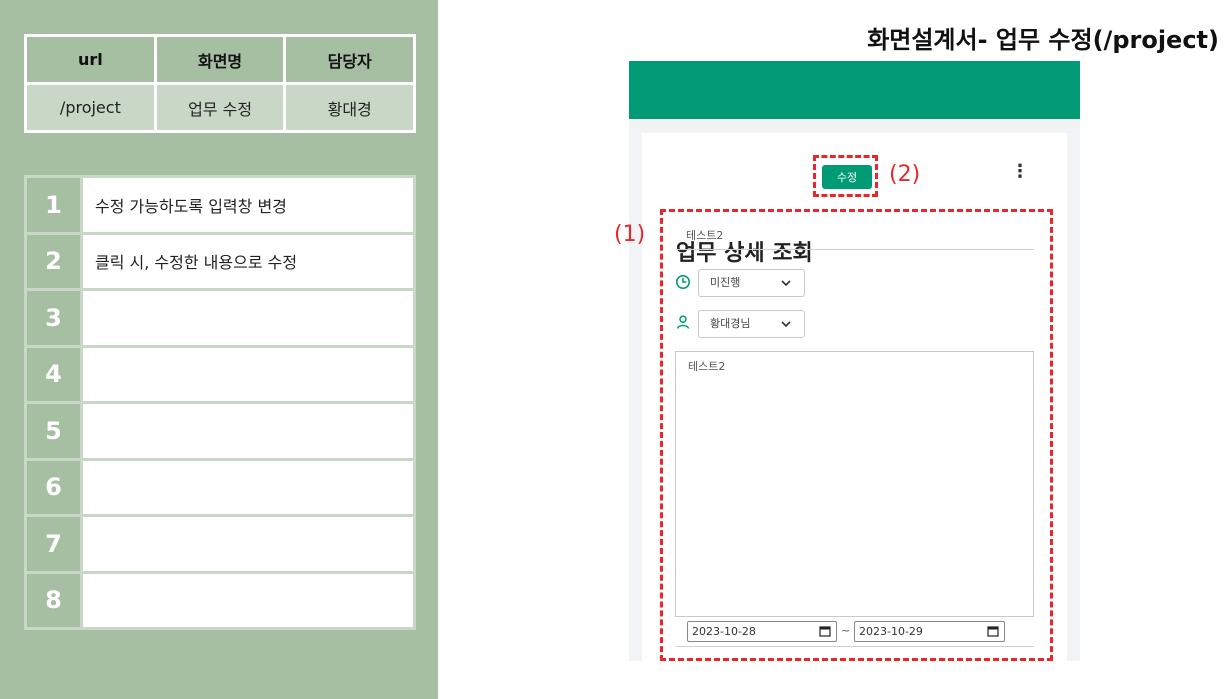 Image resolution: width=1231 pixels, height=699 pixels. Describe the element at coordinates (248, 205) in the screenshot. I see `spec-description: 수정 가능하도록 입력창 변경` at that location.